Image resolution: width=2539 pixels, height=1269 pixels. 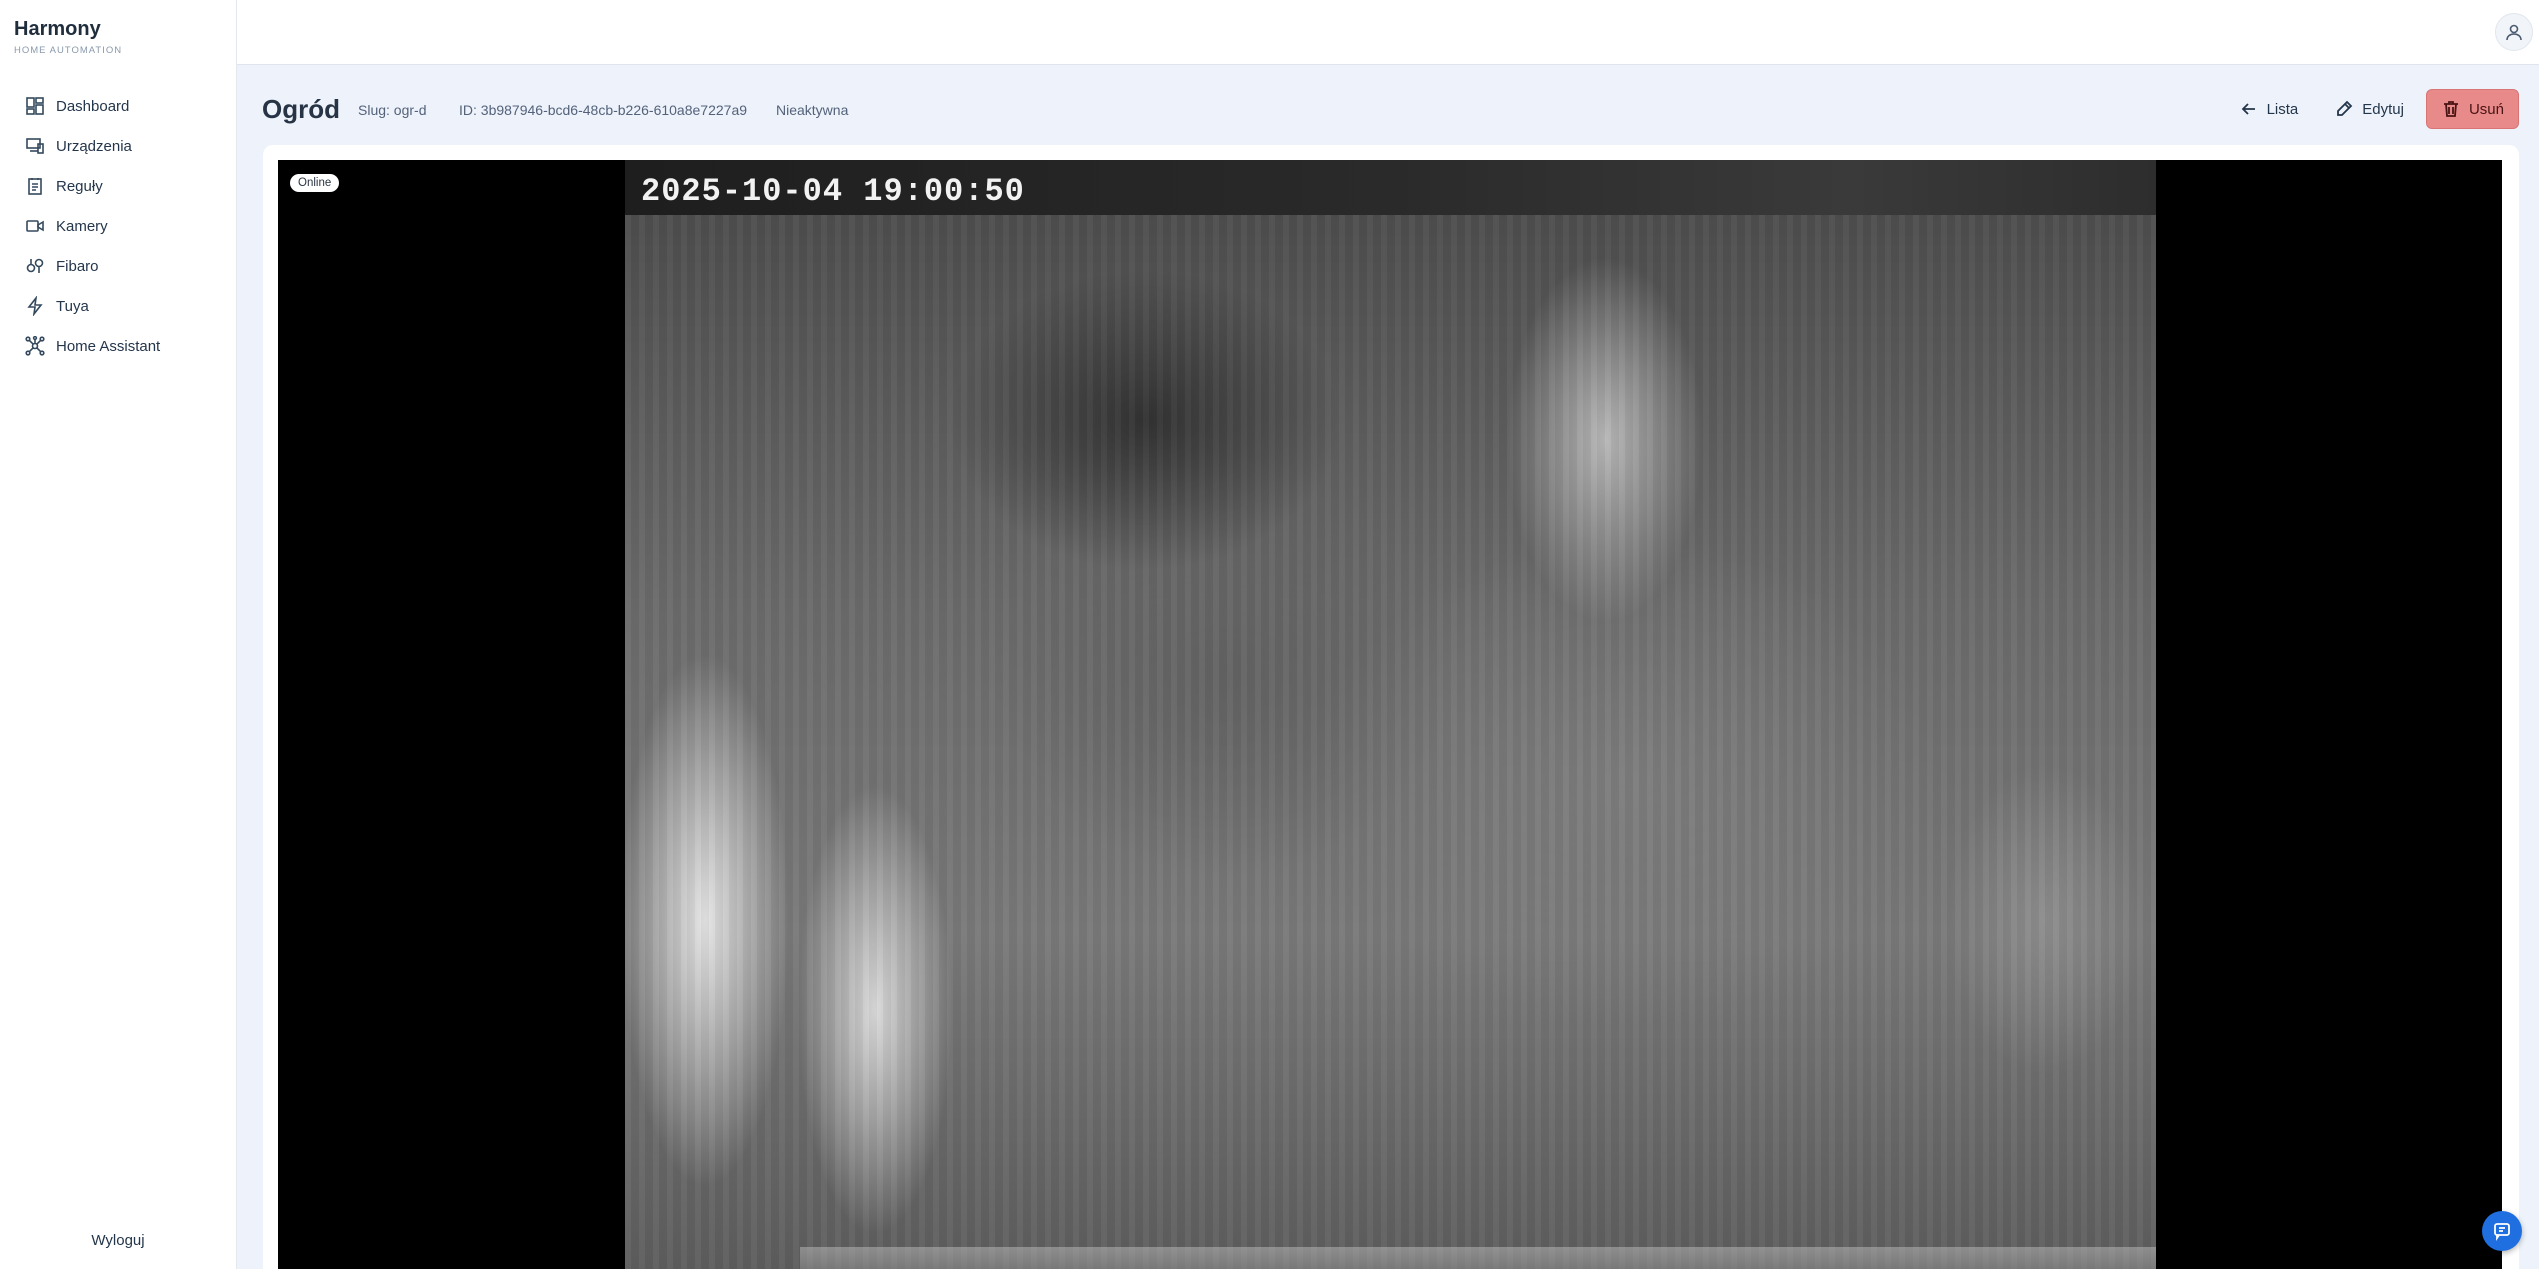 I want to click on camera-status: Nieaktywna, so click(x=812, y=110).